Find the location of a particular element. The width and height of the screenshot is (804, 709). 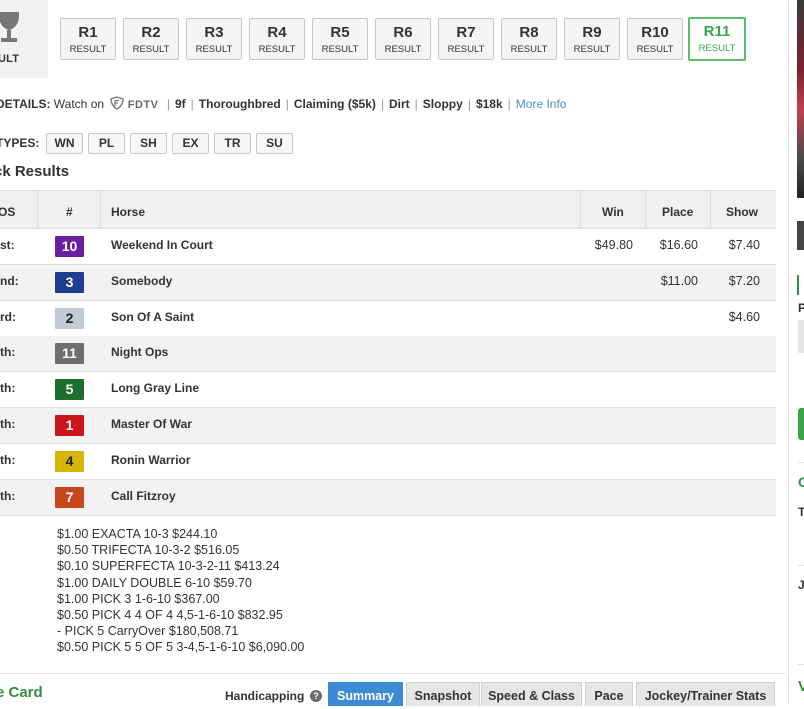

table-row: th: 5 Long Gray Line is located at coordinates (388, 390).